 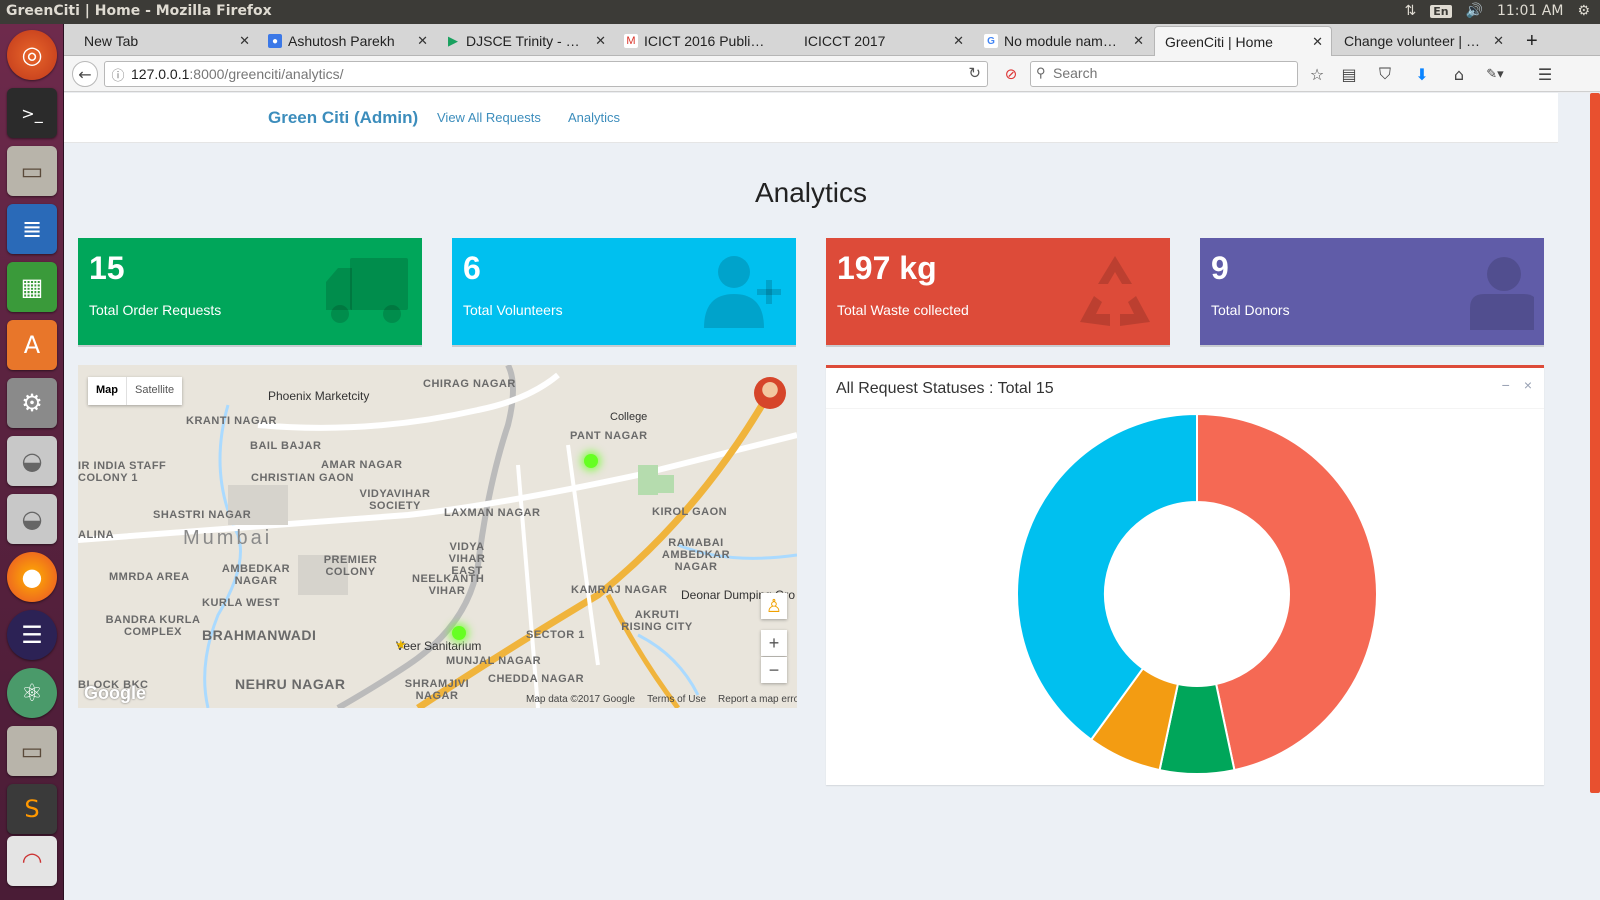 What do you see at coordinates (1372, 291) in the screenshot?
I see `stat-total-donors: 9 Total Donors` at bounding box center [1372, 291].